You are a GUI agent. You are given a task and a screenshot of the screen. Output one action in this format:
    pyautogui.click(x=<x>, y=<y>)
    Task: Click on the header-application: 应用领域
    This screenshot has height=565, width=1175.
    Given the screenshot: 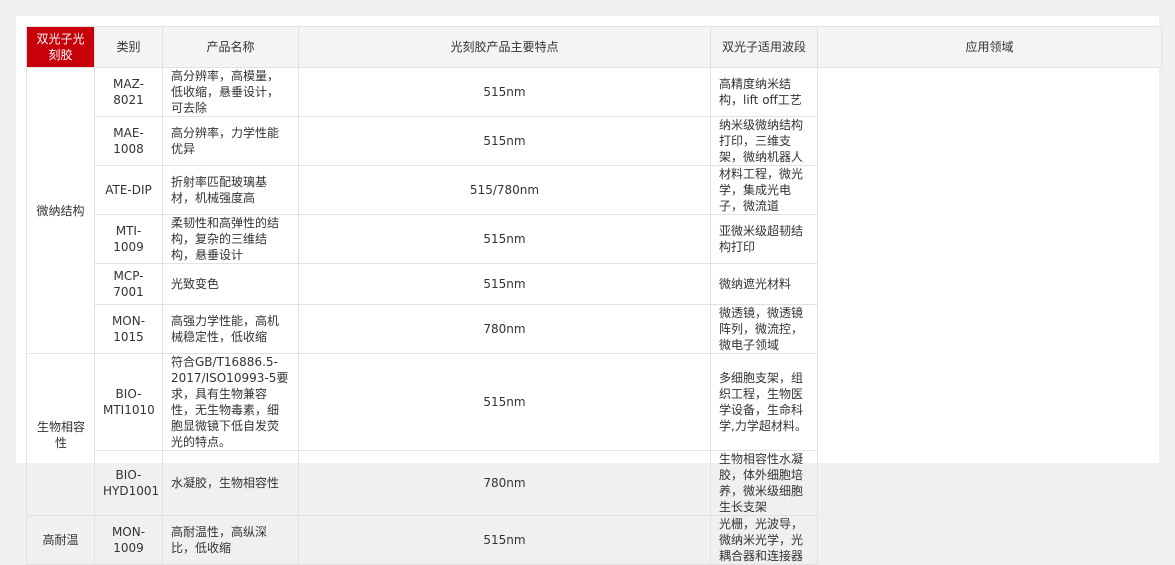 What is the action you would take?
    pyautogui.click(x=989, y=47)
    